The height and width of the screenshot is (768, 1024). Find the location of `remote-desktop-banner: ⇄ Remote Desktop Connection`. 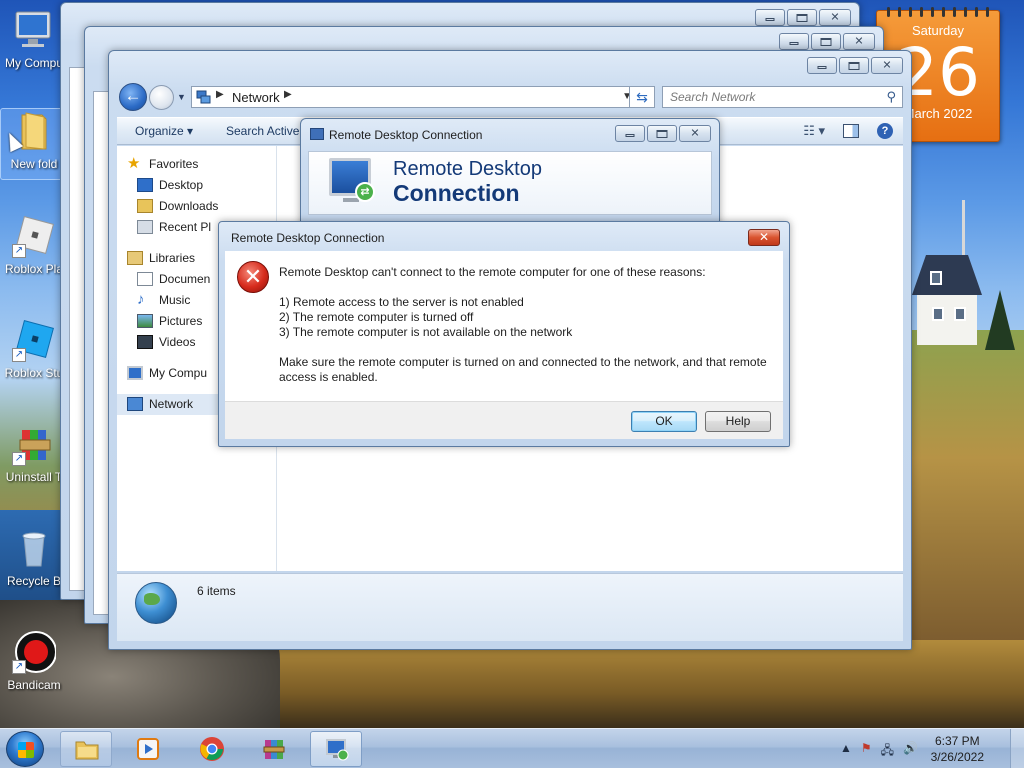

remote-desktop-banner: ⇄ Remote Desktop Connection is located at coordinates (510, 183).